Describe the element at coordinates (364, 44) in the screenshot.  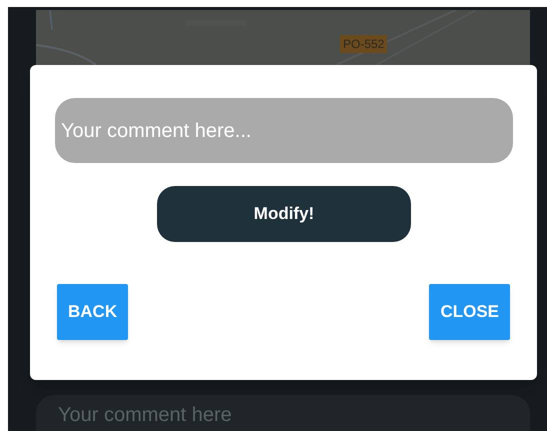
I see `map-marker-label: PO-552` at that location.